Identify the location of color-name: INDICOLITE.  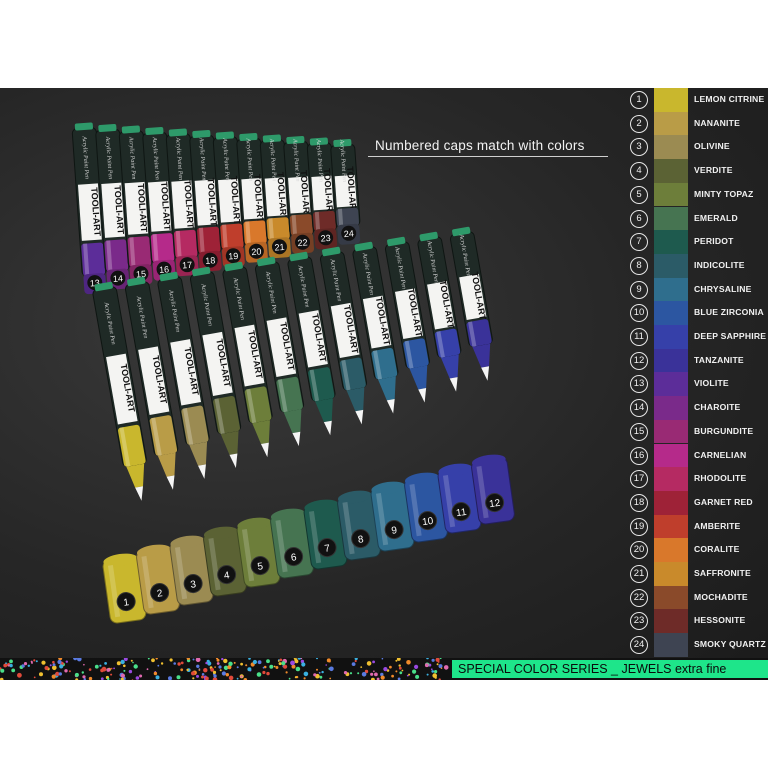
(719, 264).